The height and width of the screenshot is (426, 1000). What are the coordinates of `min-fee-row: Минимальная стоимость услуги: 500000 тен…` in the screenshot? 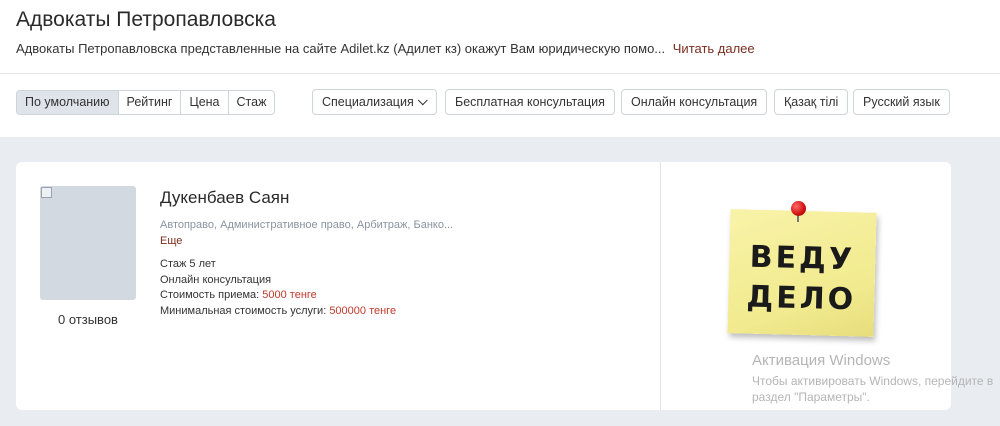 It's located at (278, 311).